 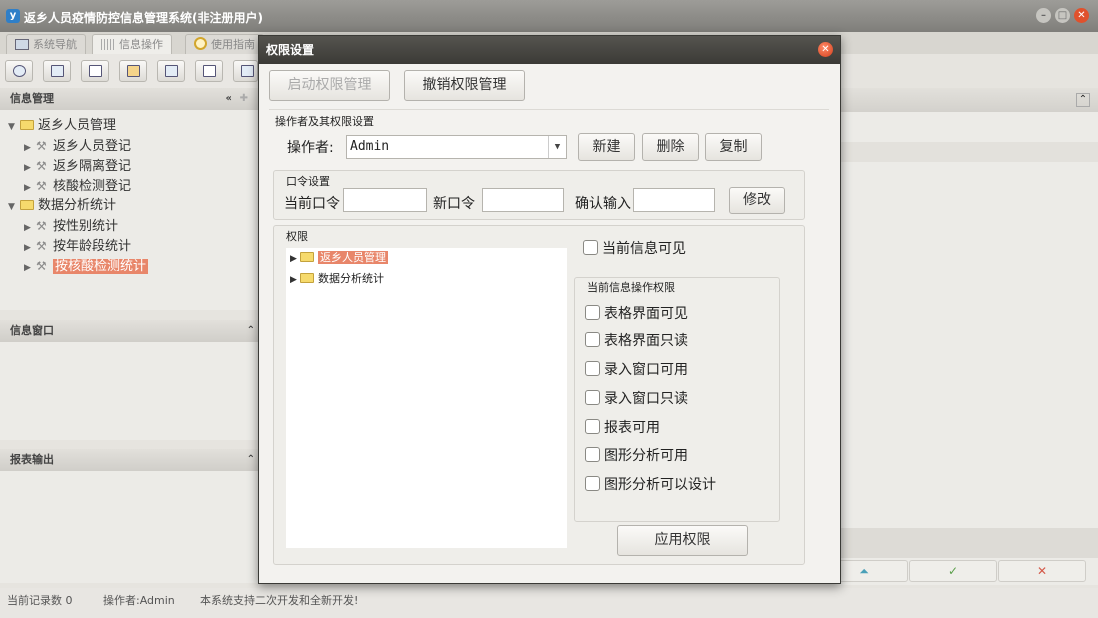 I want to click on tree-item-data-stats: ▼ 数据分析统计, so click(x=62, y=206).